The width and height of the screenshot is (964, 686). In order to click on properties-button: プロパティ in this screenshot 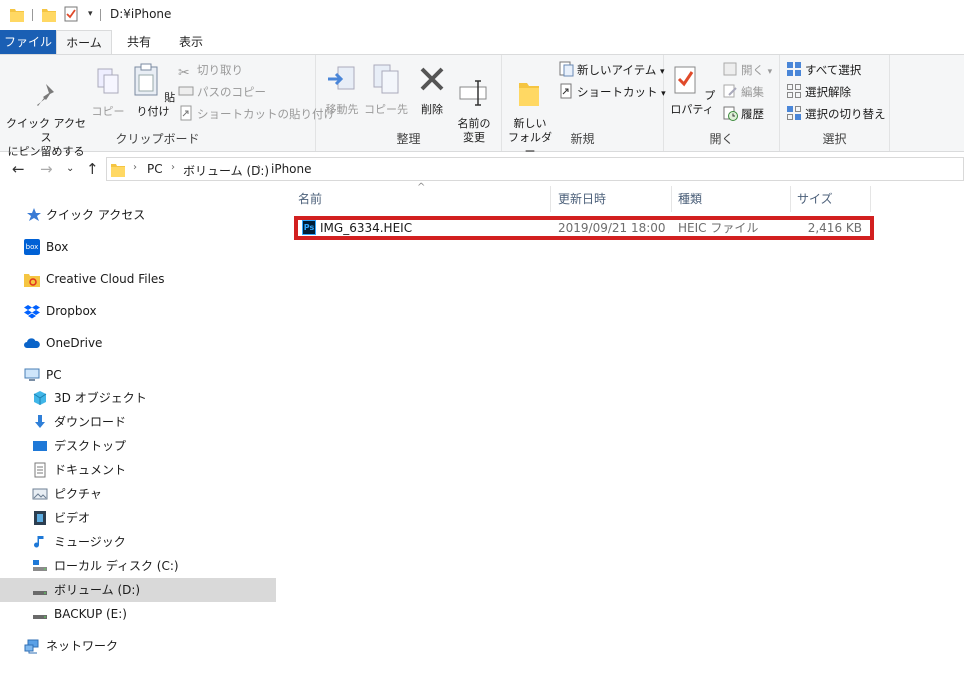, I will do `click(692, 90)`.